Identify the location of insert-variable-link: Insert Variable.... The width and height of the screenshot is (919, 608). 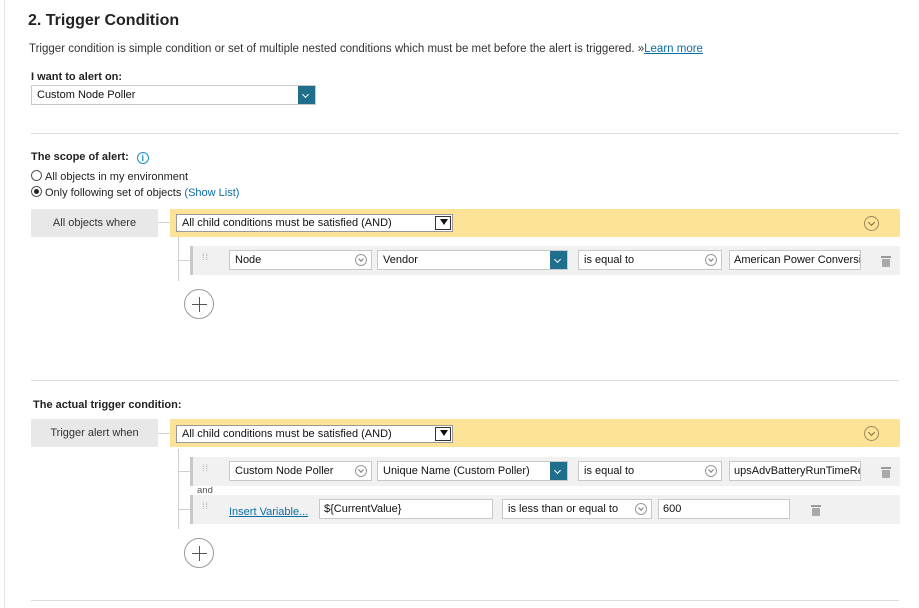
(268, 512).